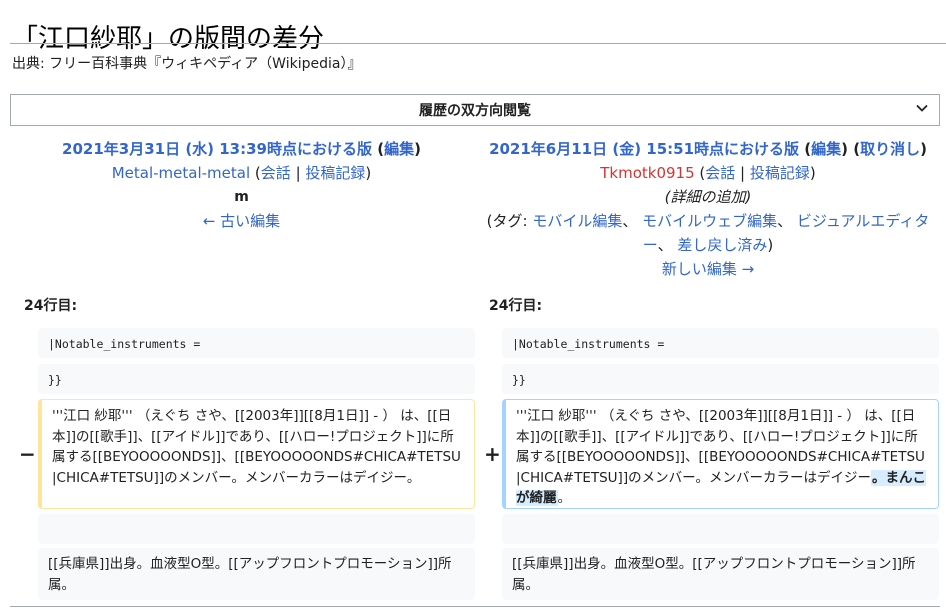  What do you see at coordinates (492, 454) in the screenshot?
I see `addition-marker: +` at bounding box center [492, 454].